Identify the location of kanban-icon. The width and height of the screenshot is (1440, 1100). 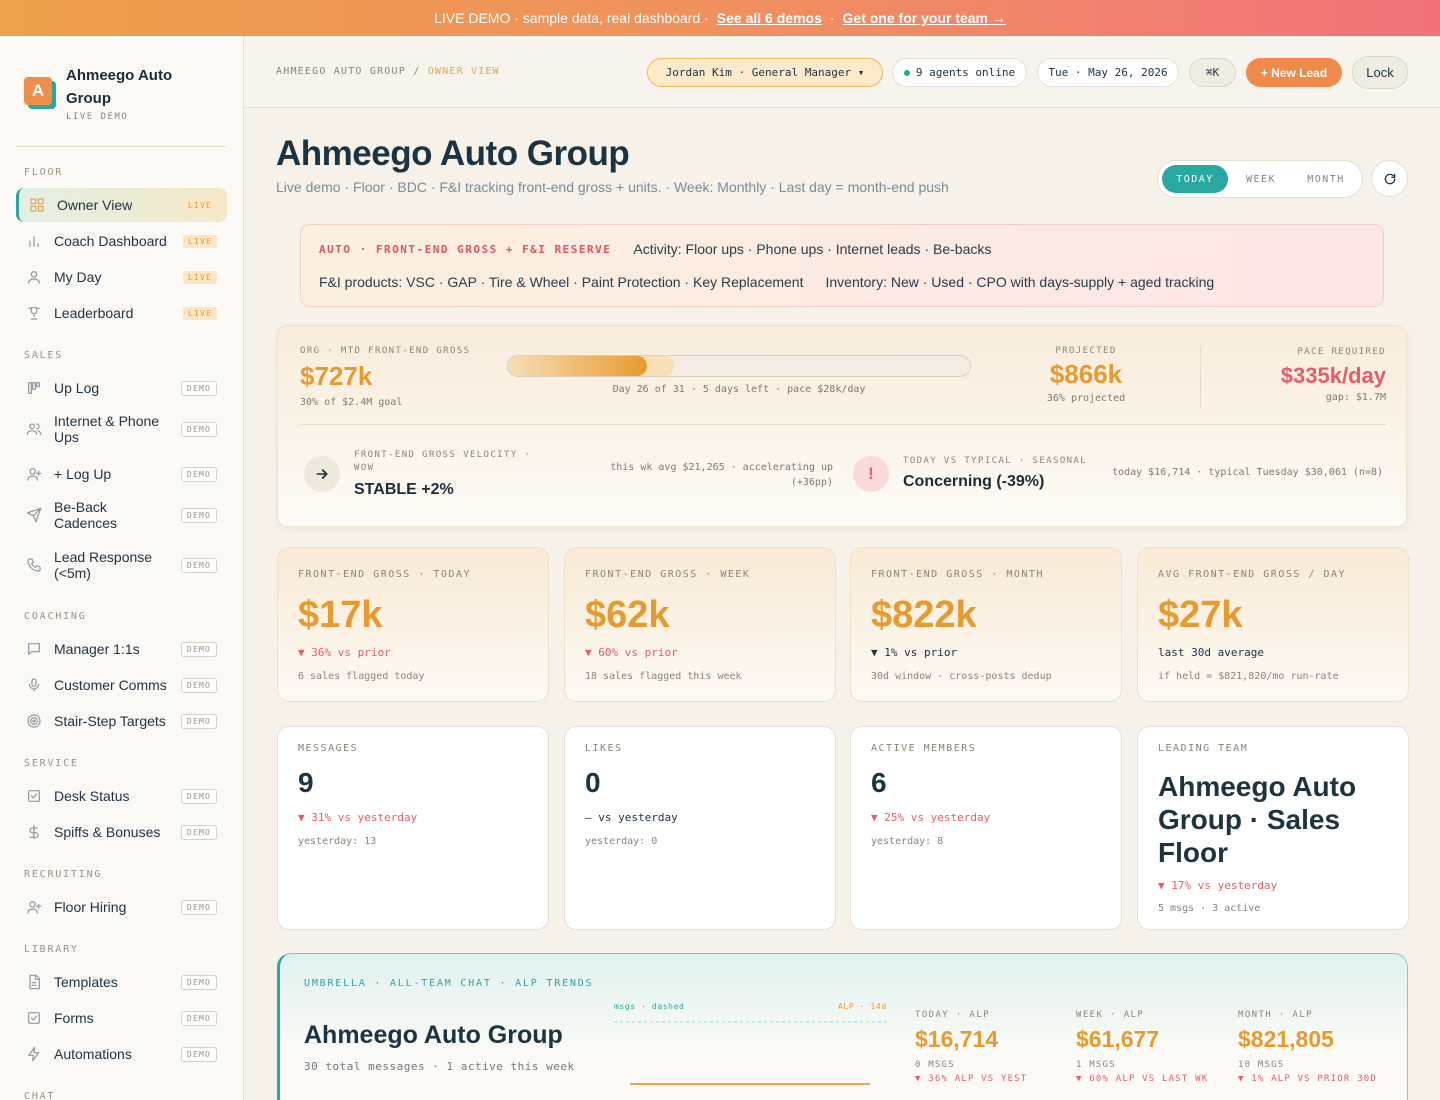
(34, 388).